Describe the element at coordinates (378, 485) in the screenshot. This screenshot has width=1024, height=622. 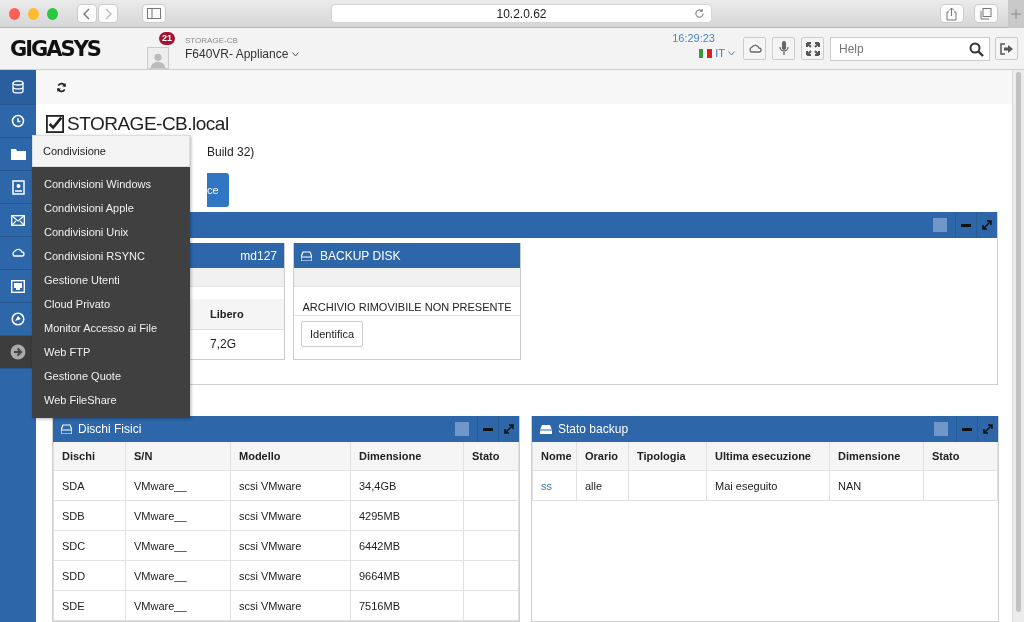
I see `table-cell: 34,4GB` at that location.